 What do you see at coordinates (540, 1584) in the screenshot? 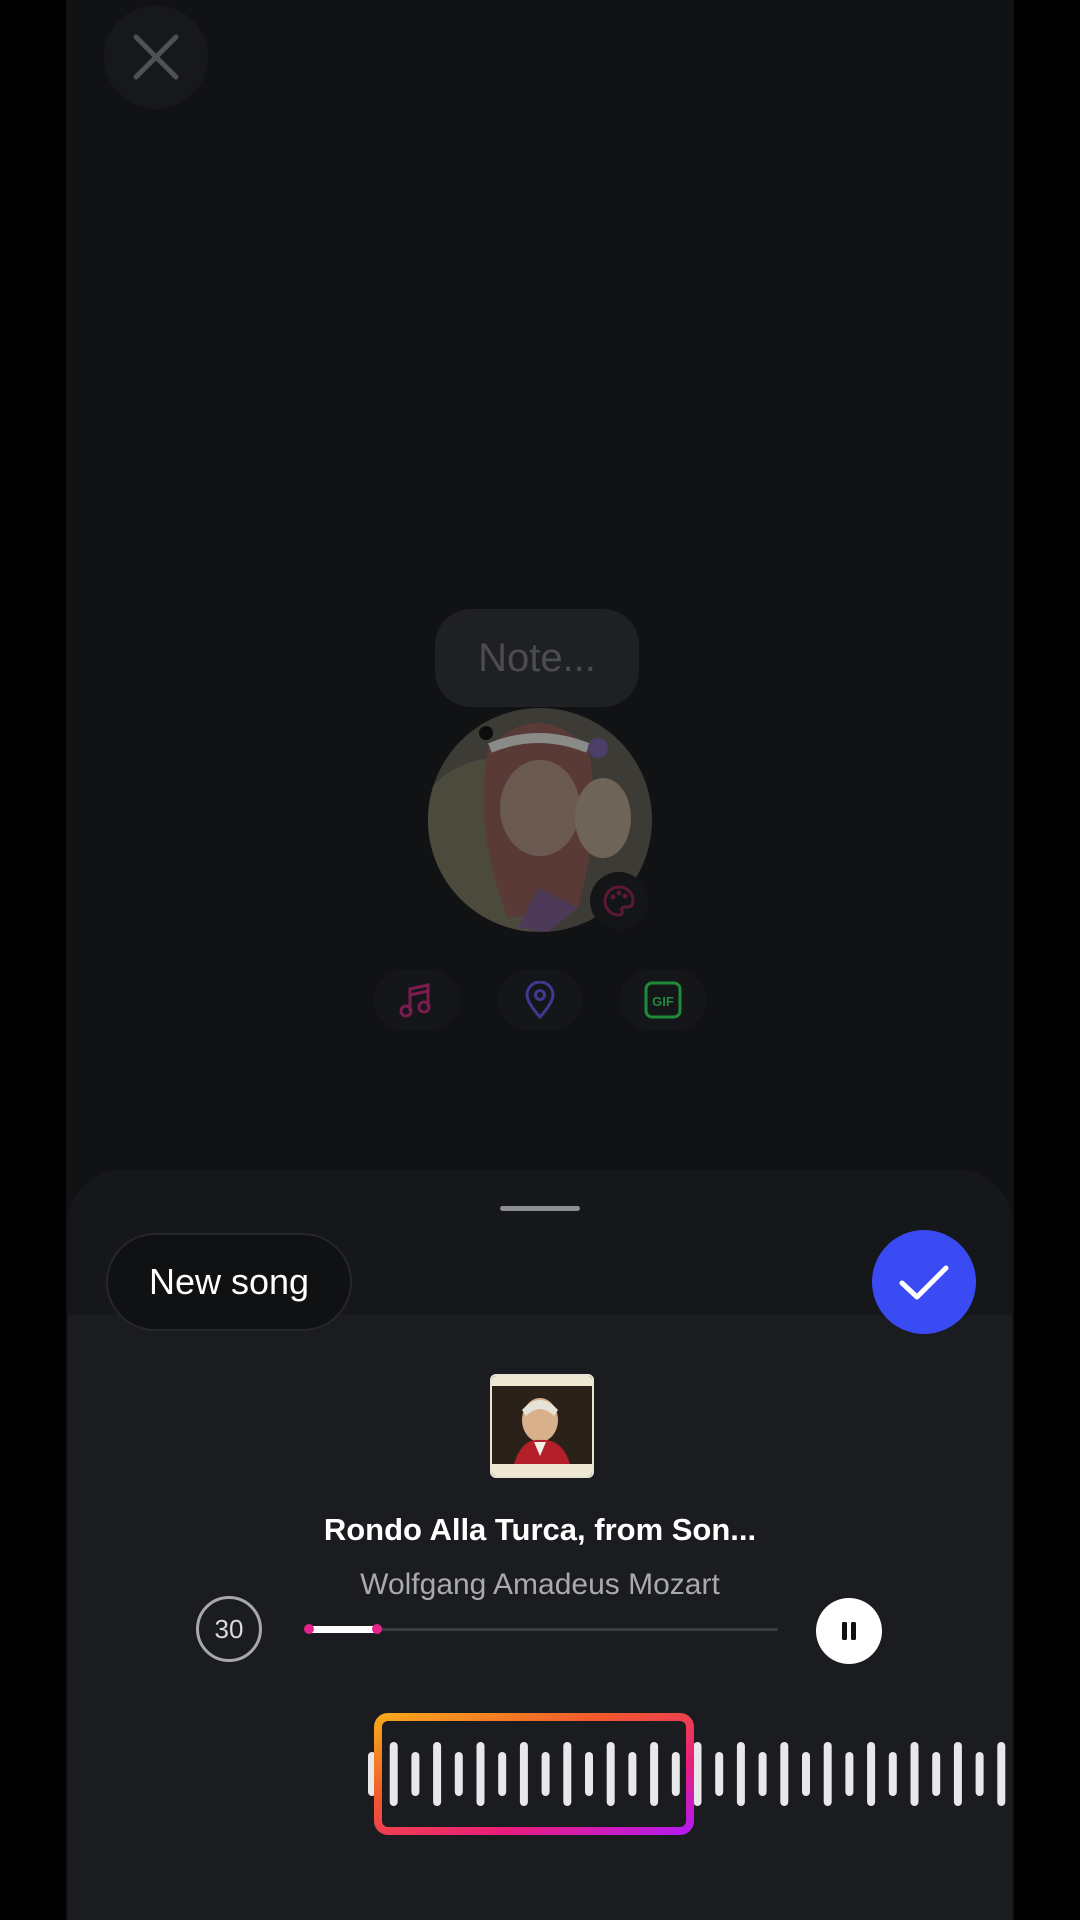
I see `song-artist: Wolfgang Amadeus Mozart` at bounding box center [540, 1584].